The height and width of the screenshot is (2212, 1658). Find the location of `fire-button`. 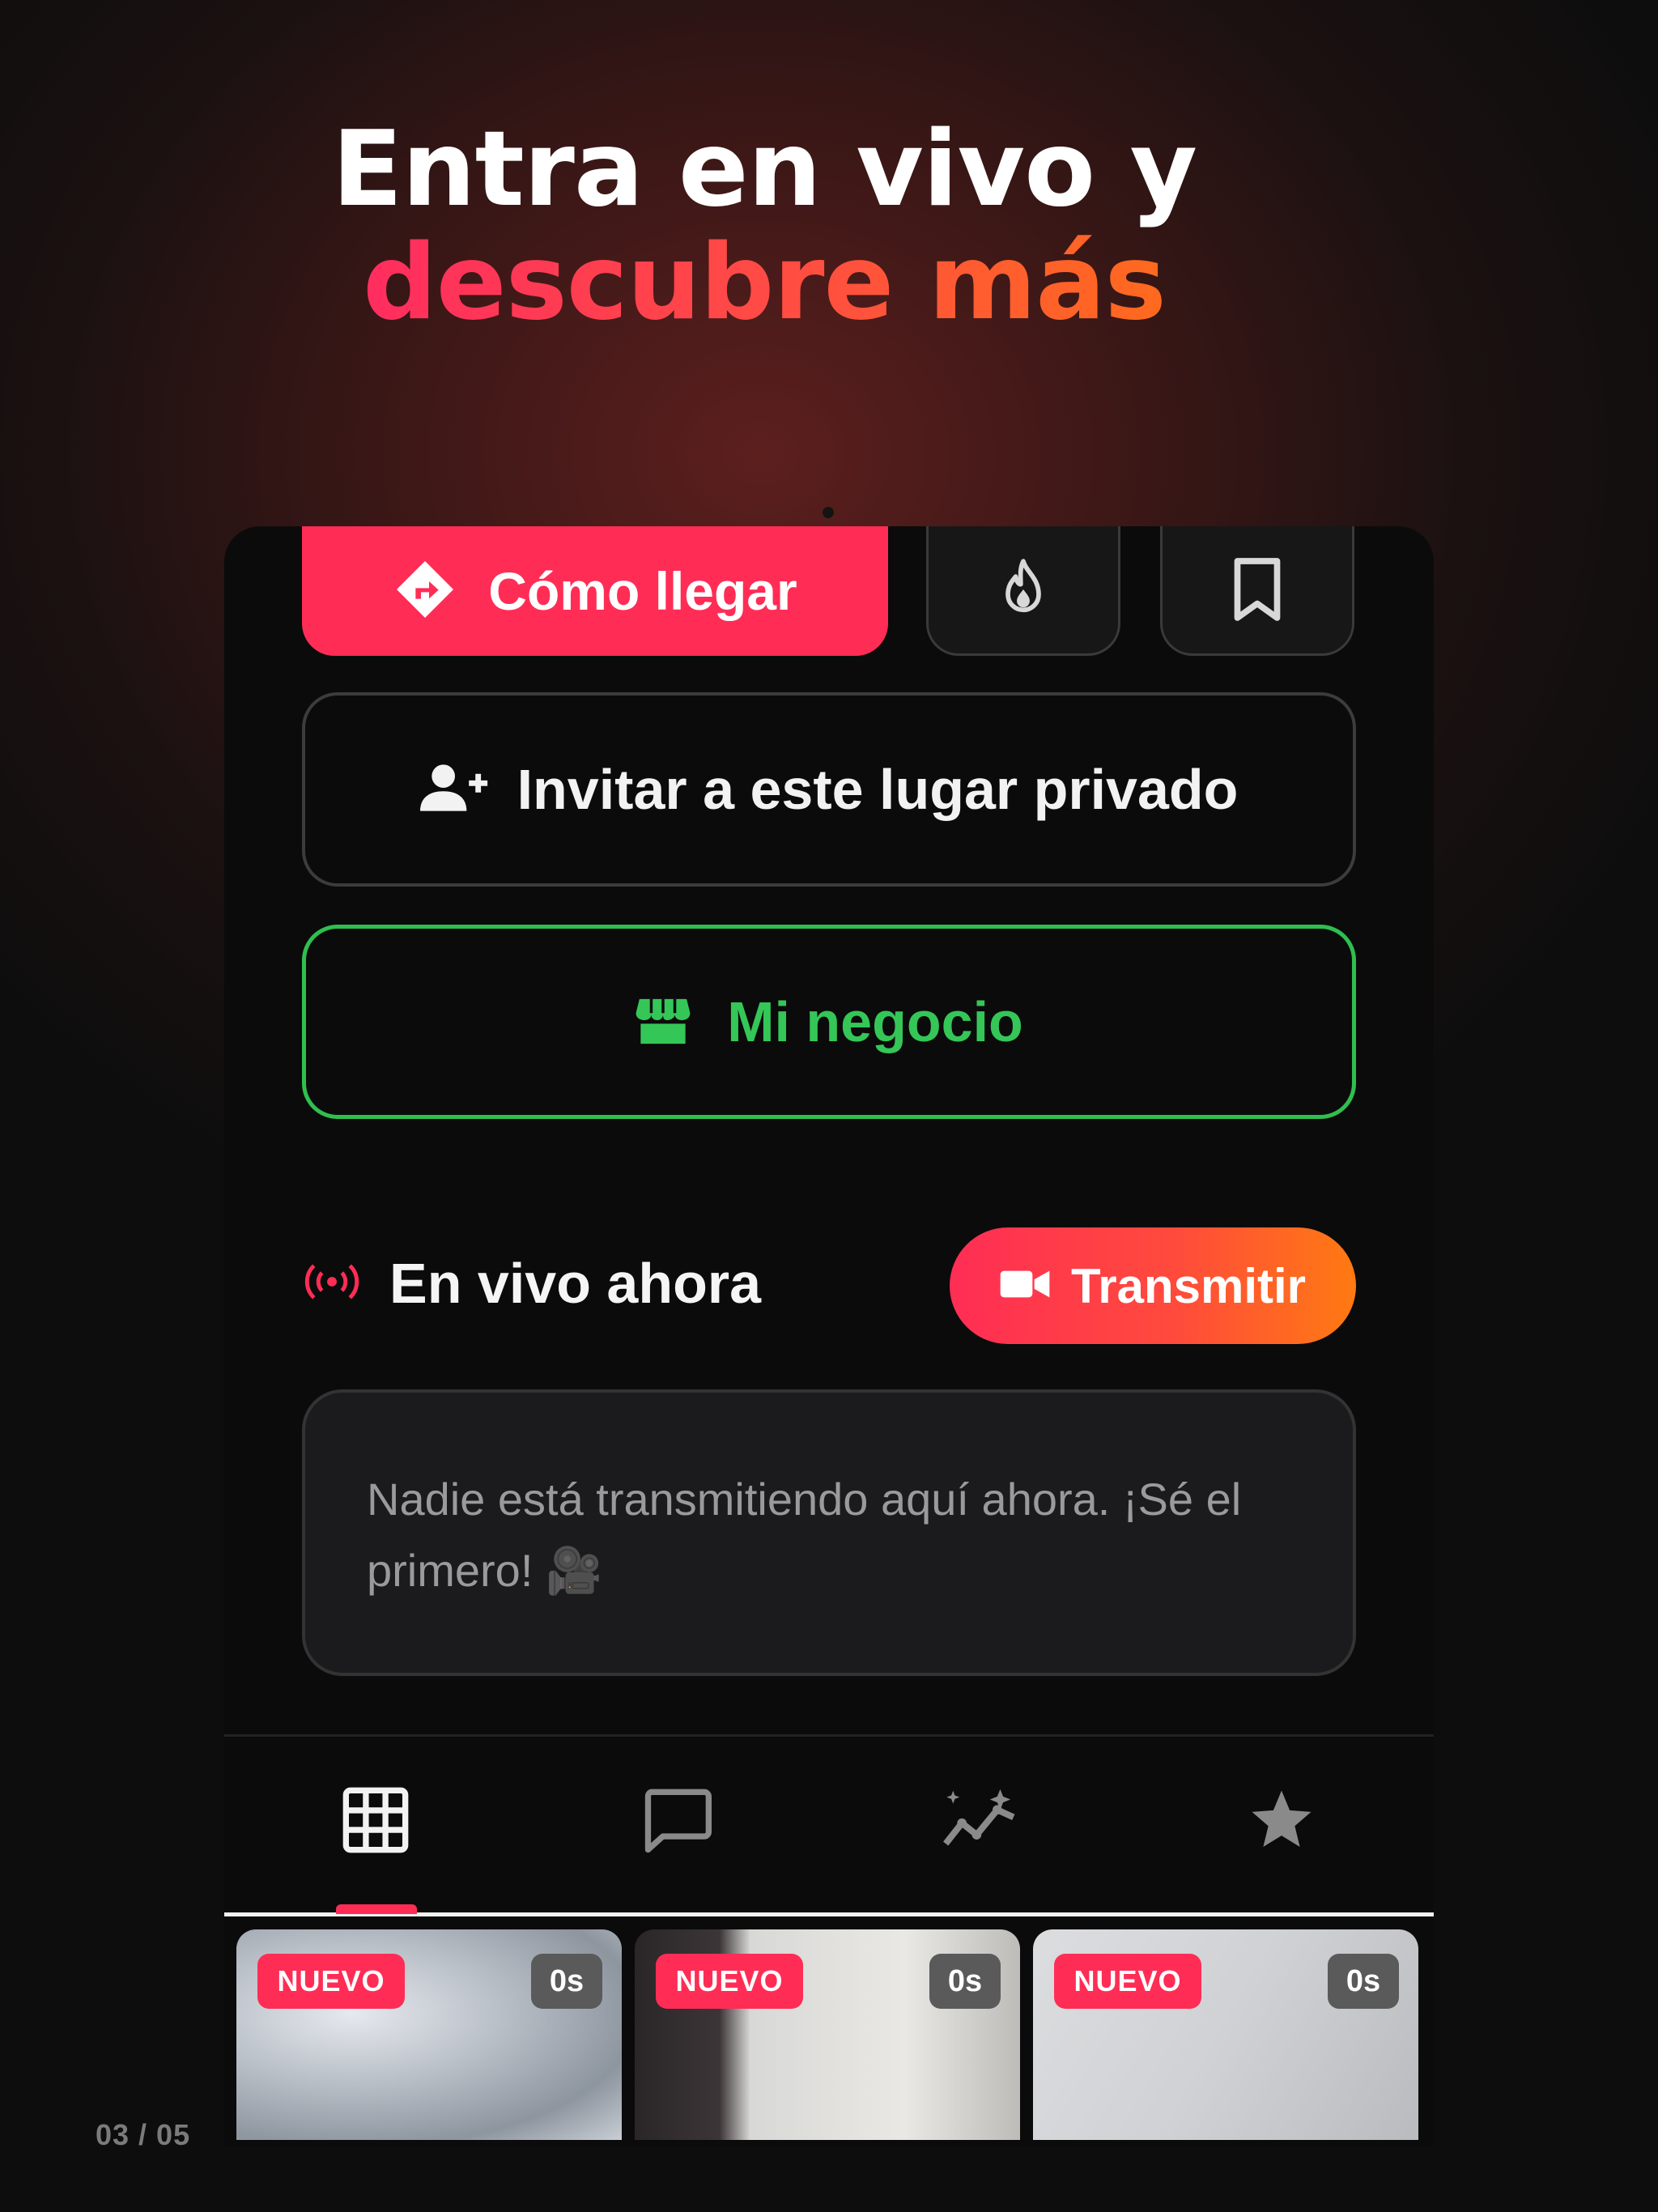

fire-button is located at coordinates (1023, 591).